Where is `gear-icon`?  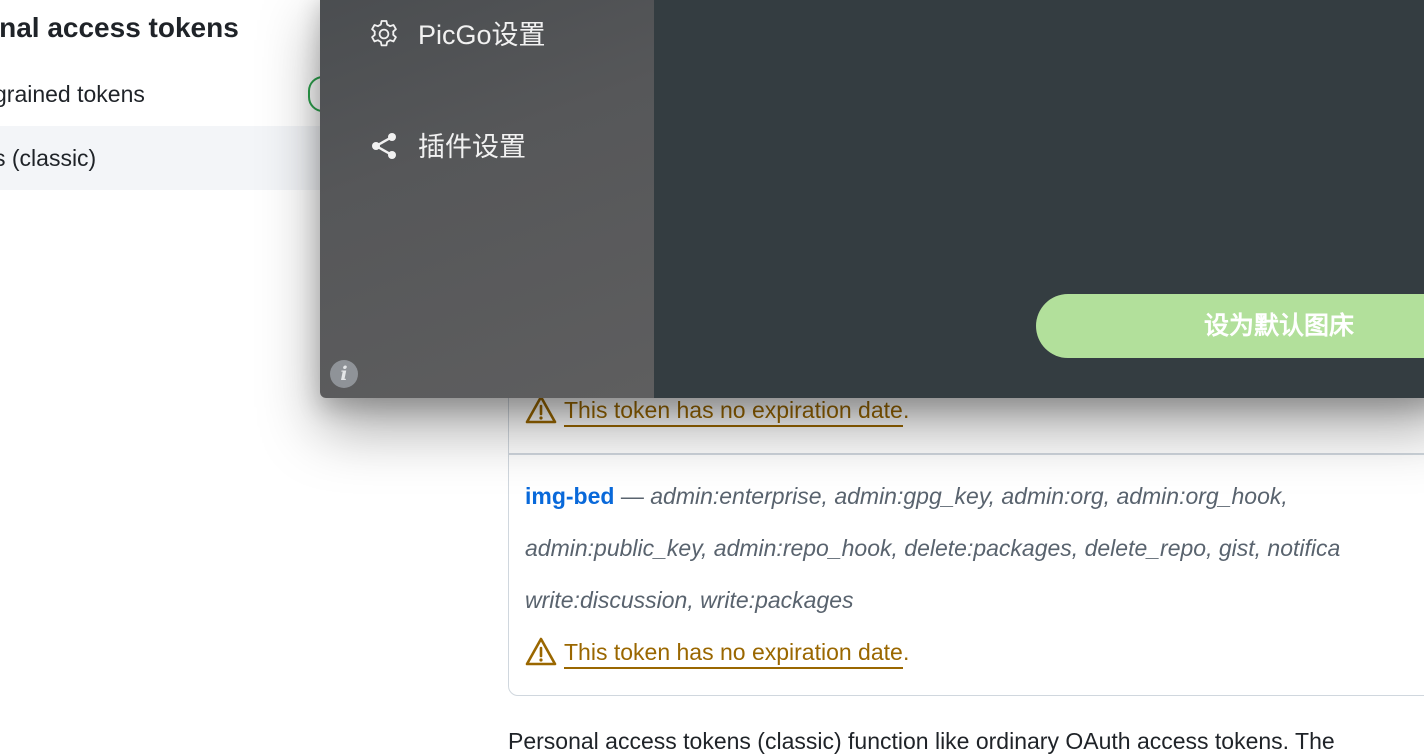 gear-icon is located at coordinates (384, 33).